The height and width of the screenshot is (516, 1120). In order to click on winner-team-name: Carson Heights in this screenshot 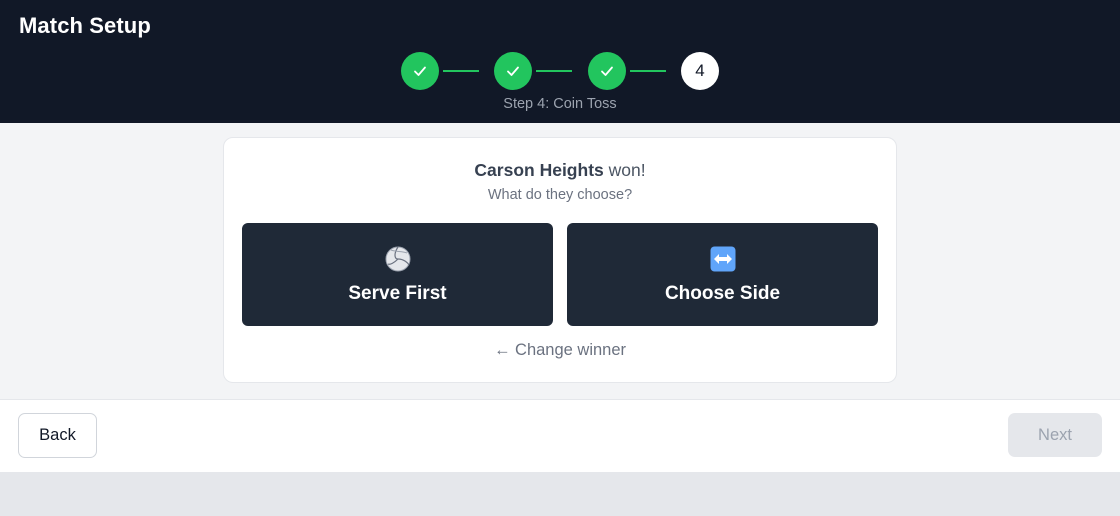, I will do `click(539, 170)`.